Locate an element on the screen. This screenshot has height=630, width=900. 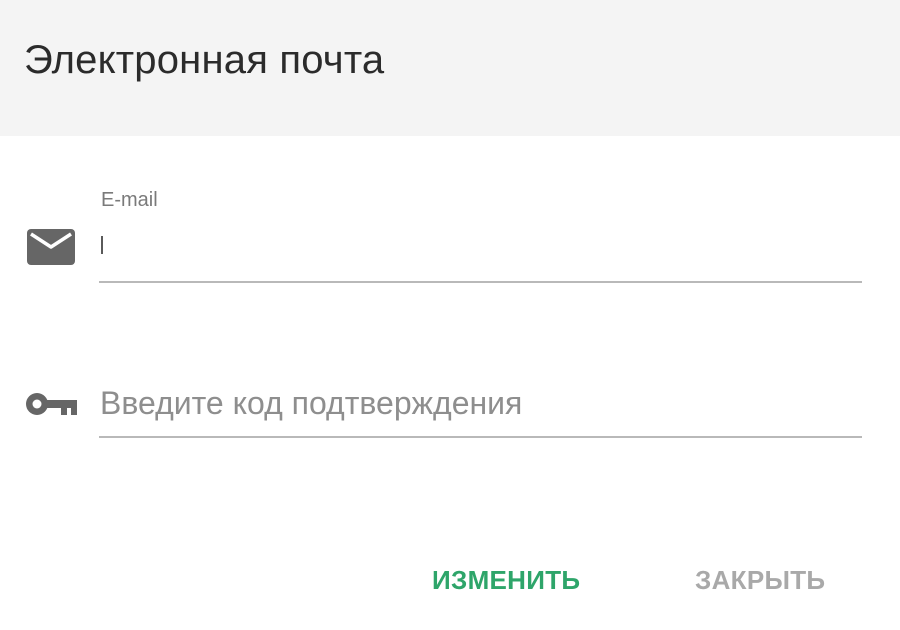
email-field-underline is located at coordinates (480, 282).